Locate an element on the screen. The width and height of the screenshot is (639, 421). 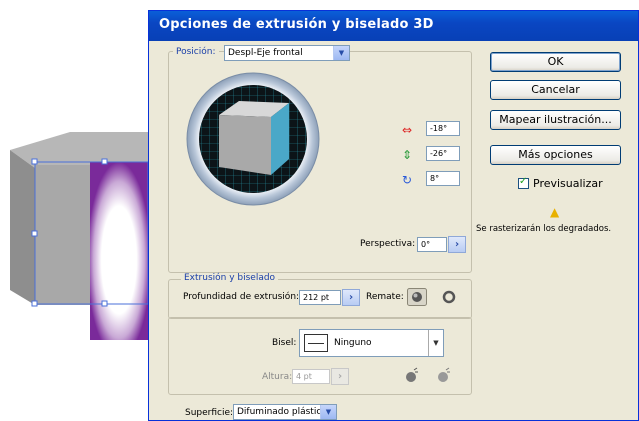
dialog-title-bar: Opciones de extrusión y biselado 3D is located at coordinates (393, 26).